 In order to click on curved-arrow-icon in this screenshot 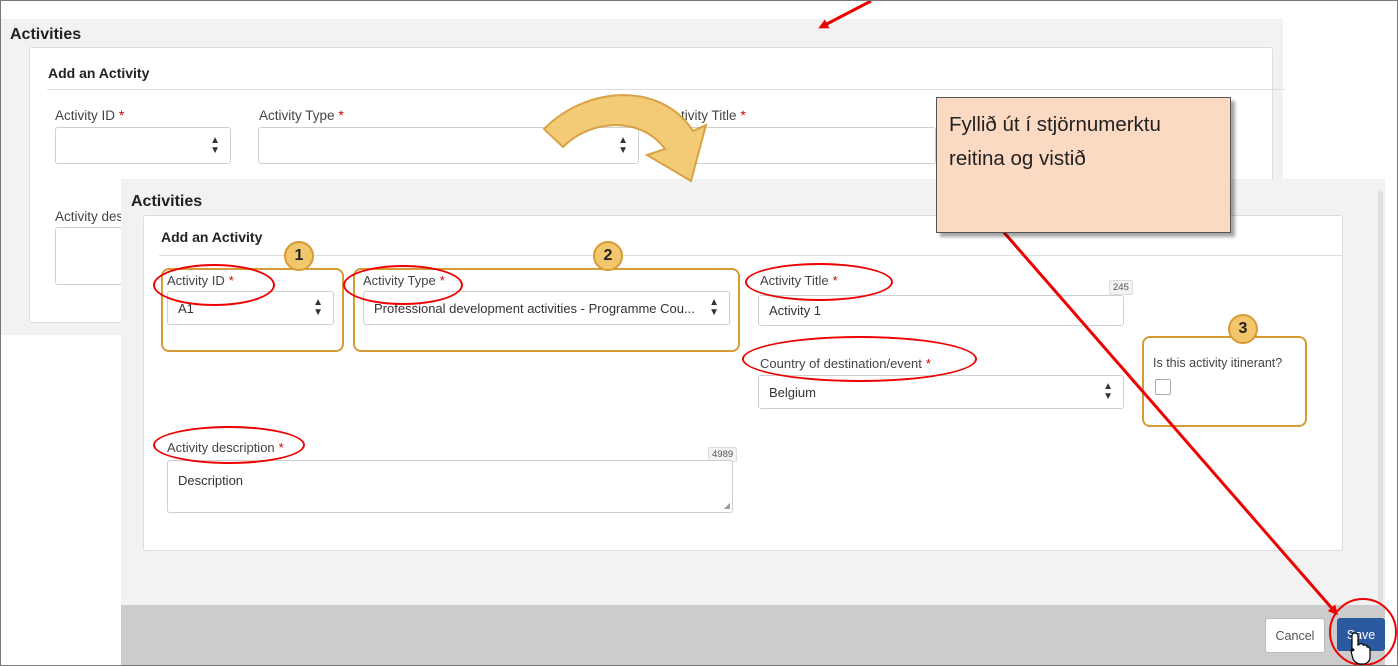, I will do `click(625, 138)`.